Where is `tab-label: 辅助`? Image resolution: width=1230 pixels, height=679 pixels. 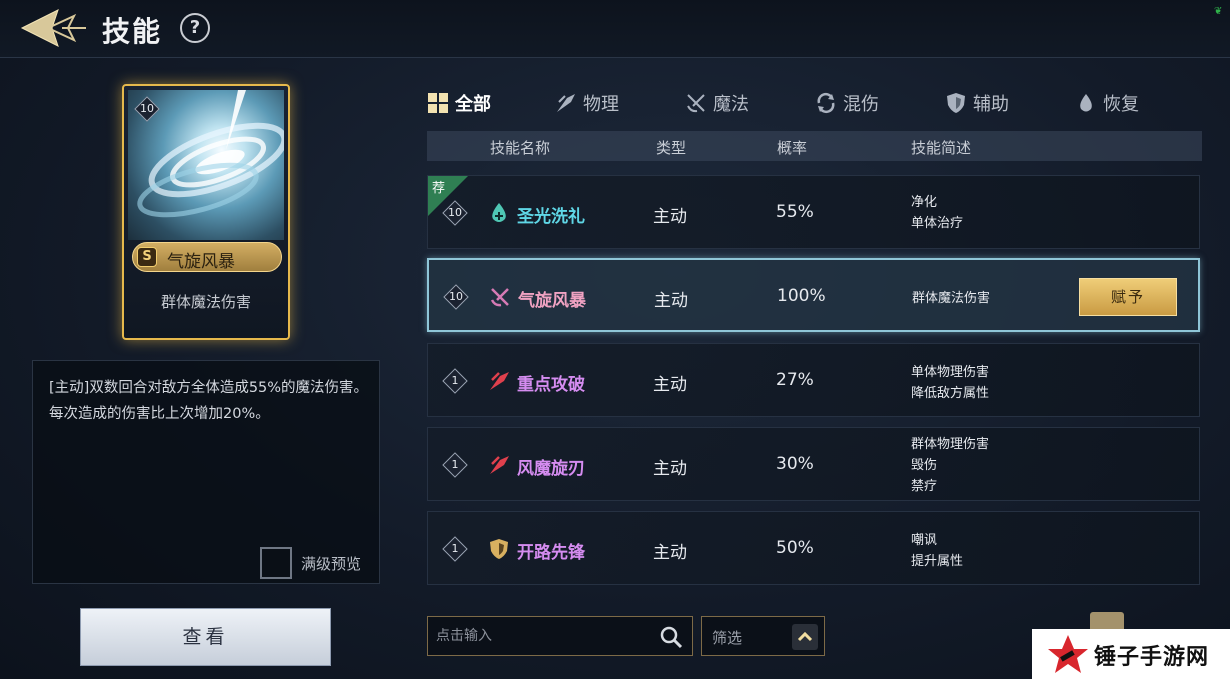
tab-label: 辅助 is located at coordinates (991, 104).